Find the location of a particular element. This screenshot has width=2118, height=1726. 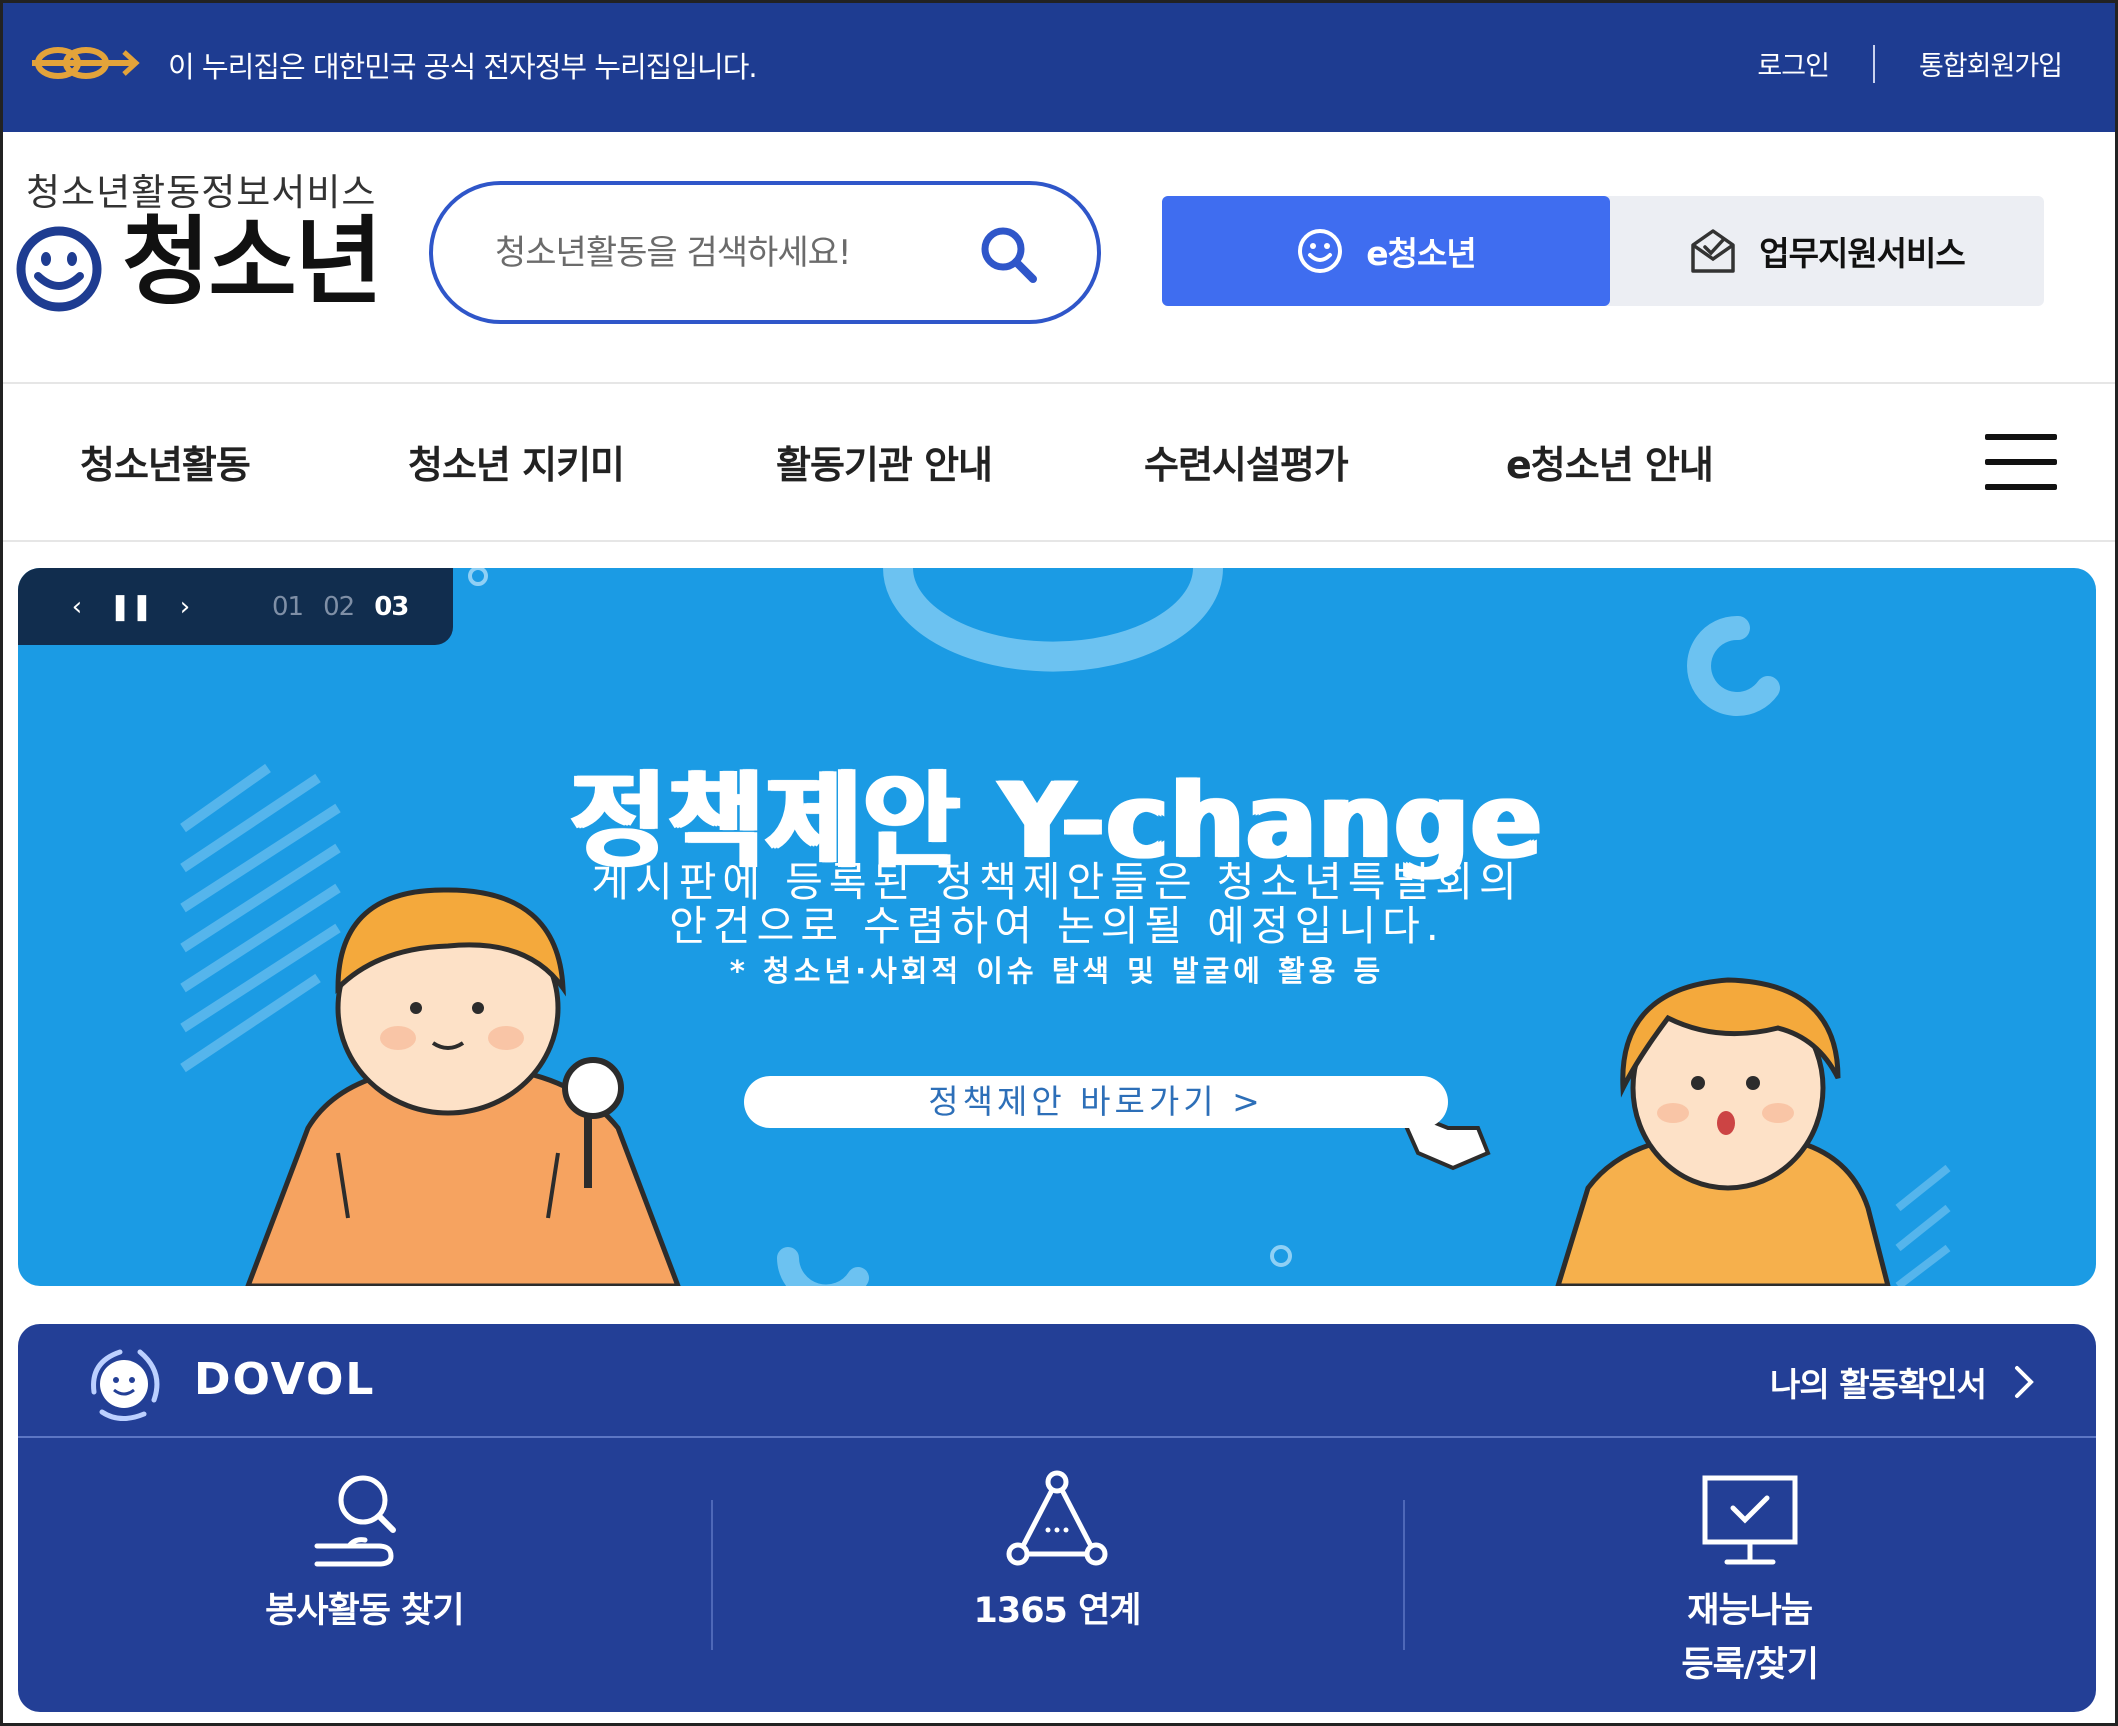

dovol-title: DOVOL is located at coordinates (285, 1379).